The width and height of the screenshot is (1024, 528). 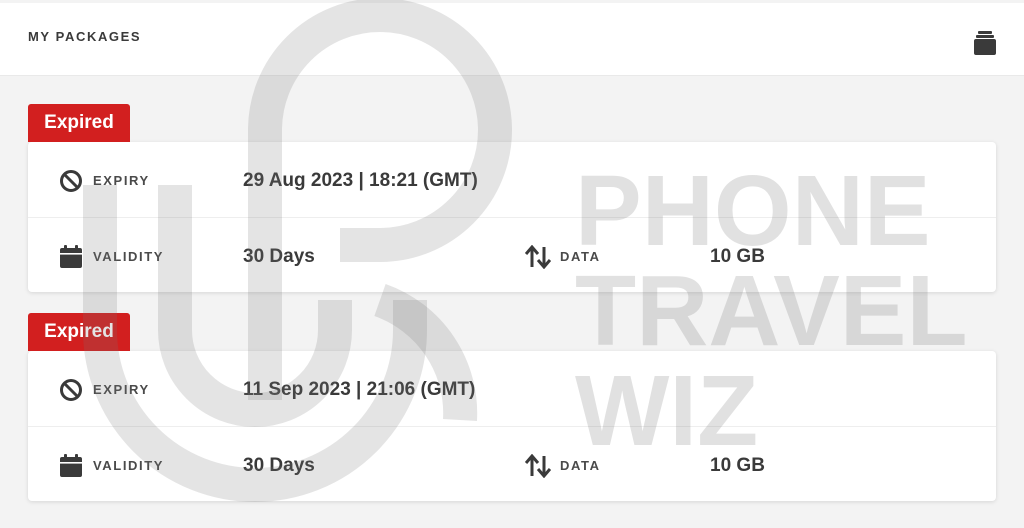 I want to click on expiry-value: 29 Aug 2023 | 18:21 (GMT), so click(x=360, y=180).